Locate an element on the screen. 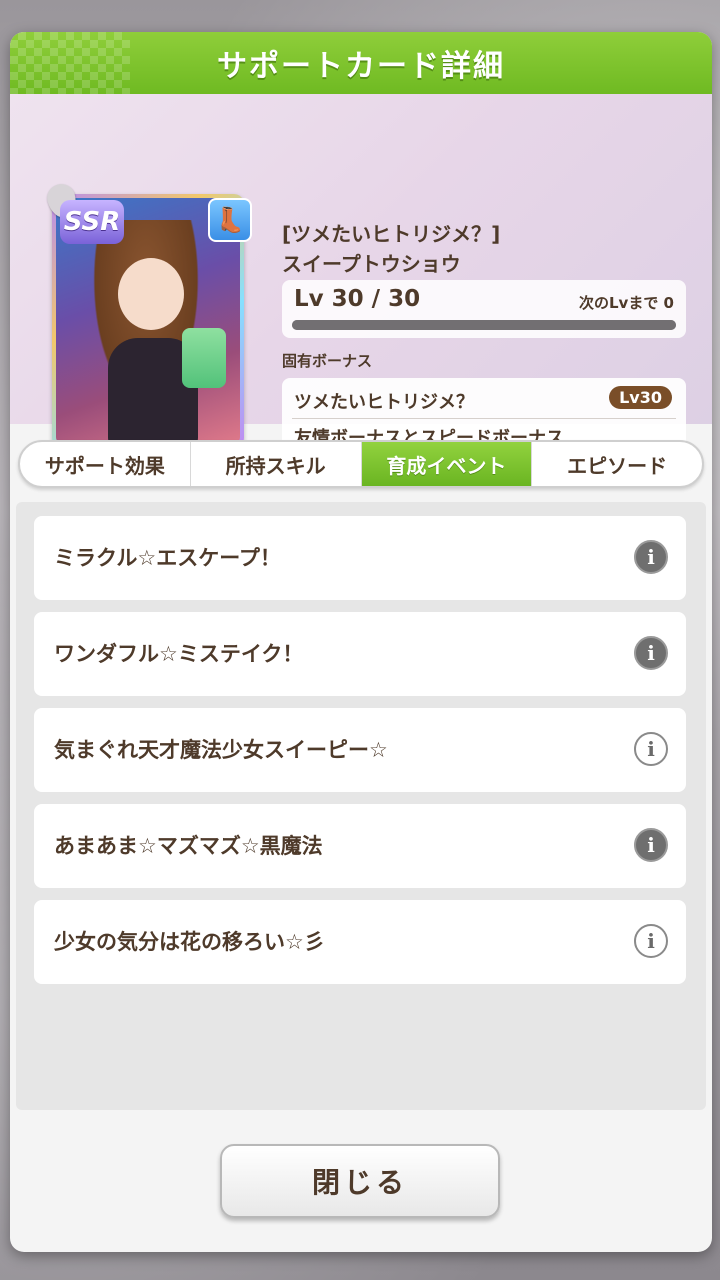  card-title: [ツメたいヒトリジメ？] is located at coordinates (391, 234).